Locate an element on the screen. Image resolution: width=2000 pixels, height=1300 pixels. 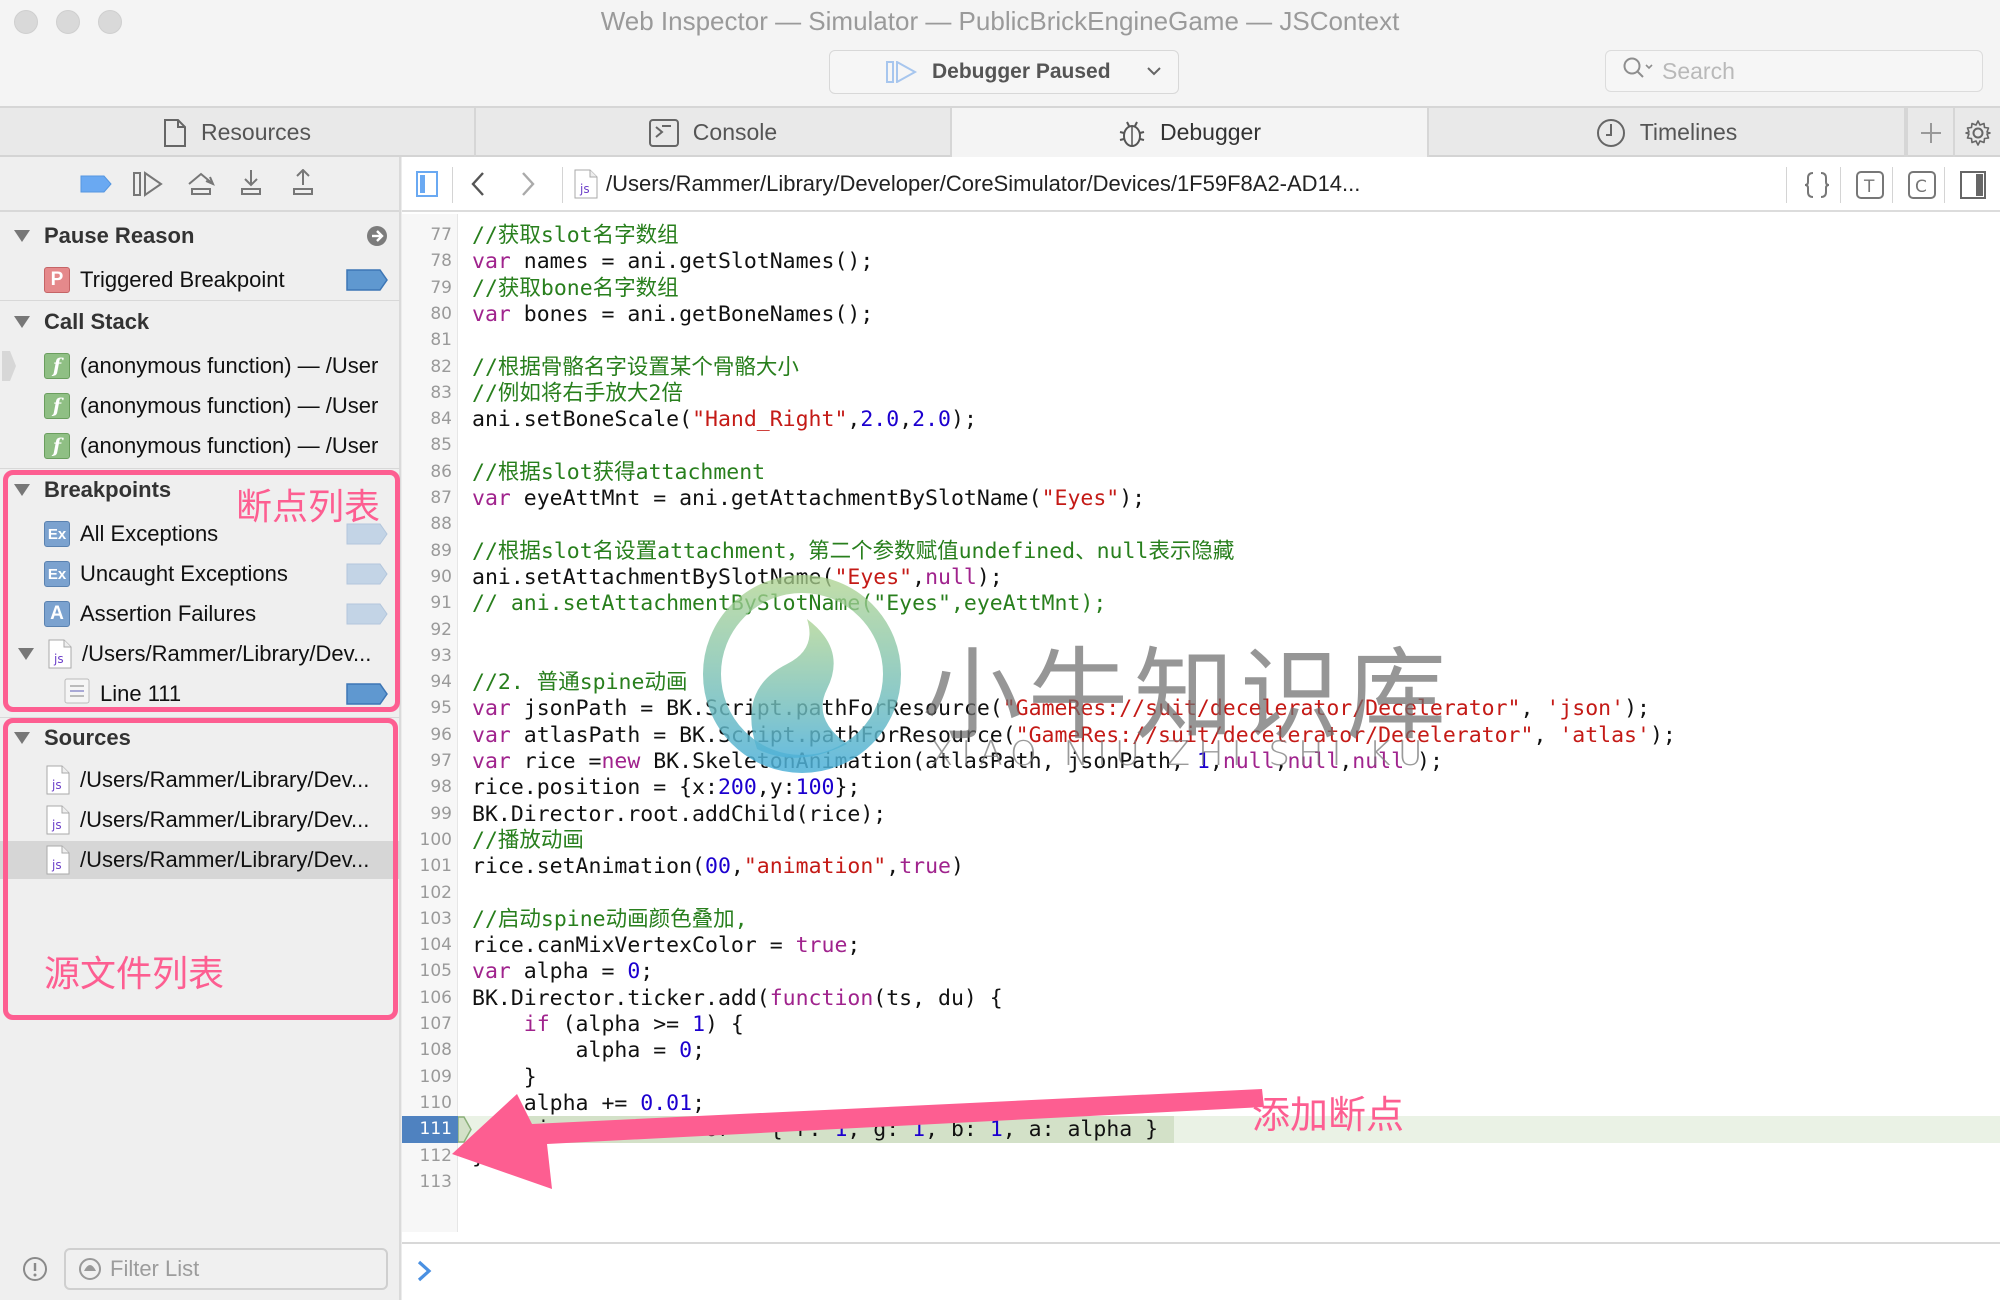
line-number: 83 is located at coordinates (427, 393).